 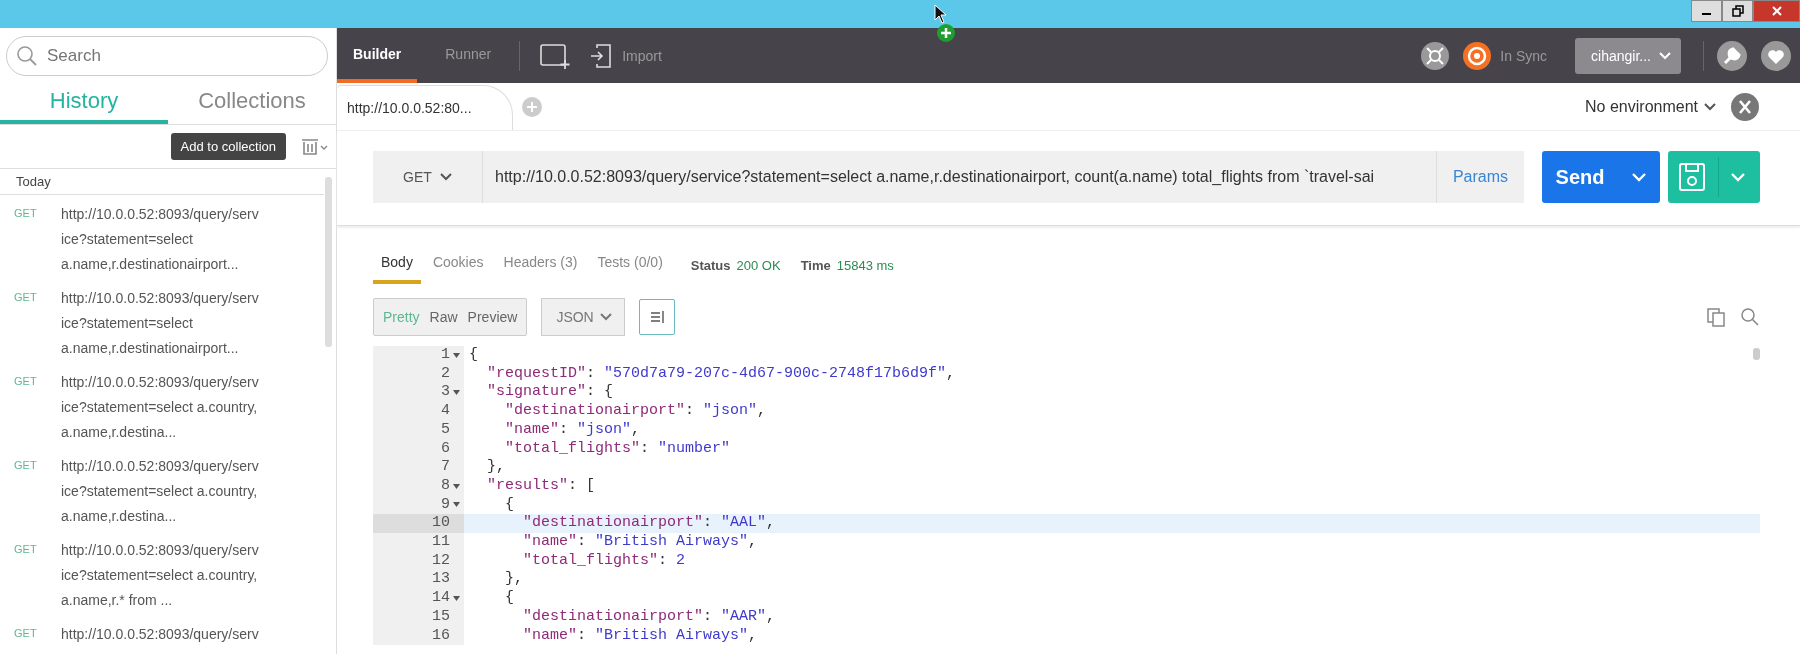 What do you see at coordinates (1479, 177) in the screenshot?
I see `params-button: Params` at bounding box center [1479, 177].